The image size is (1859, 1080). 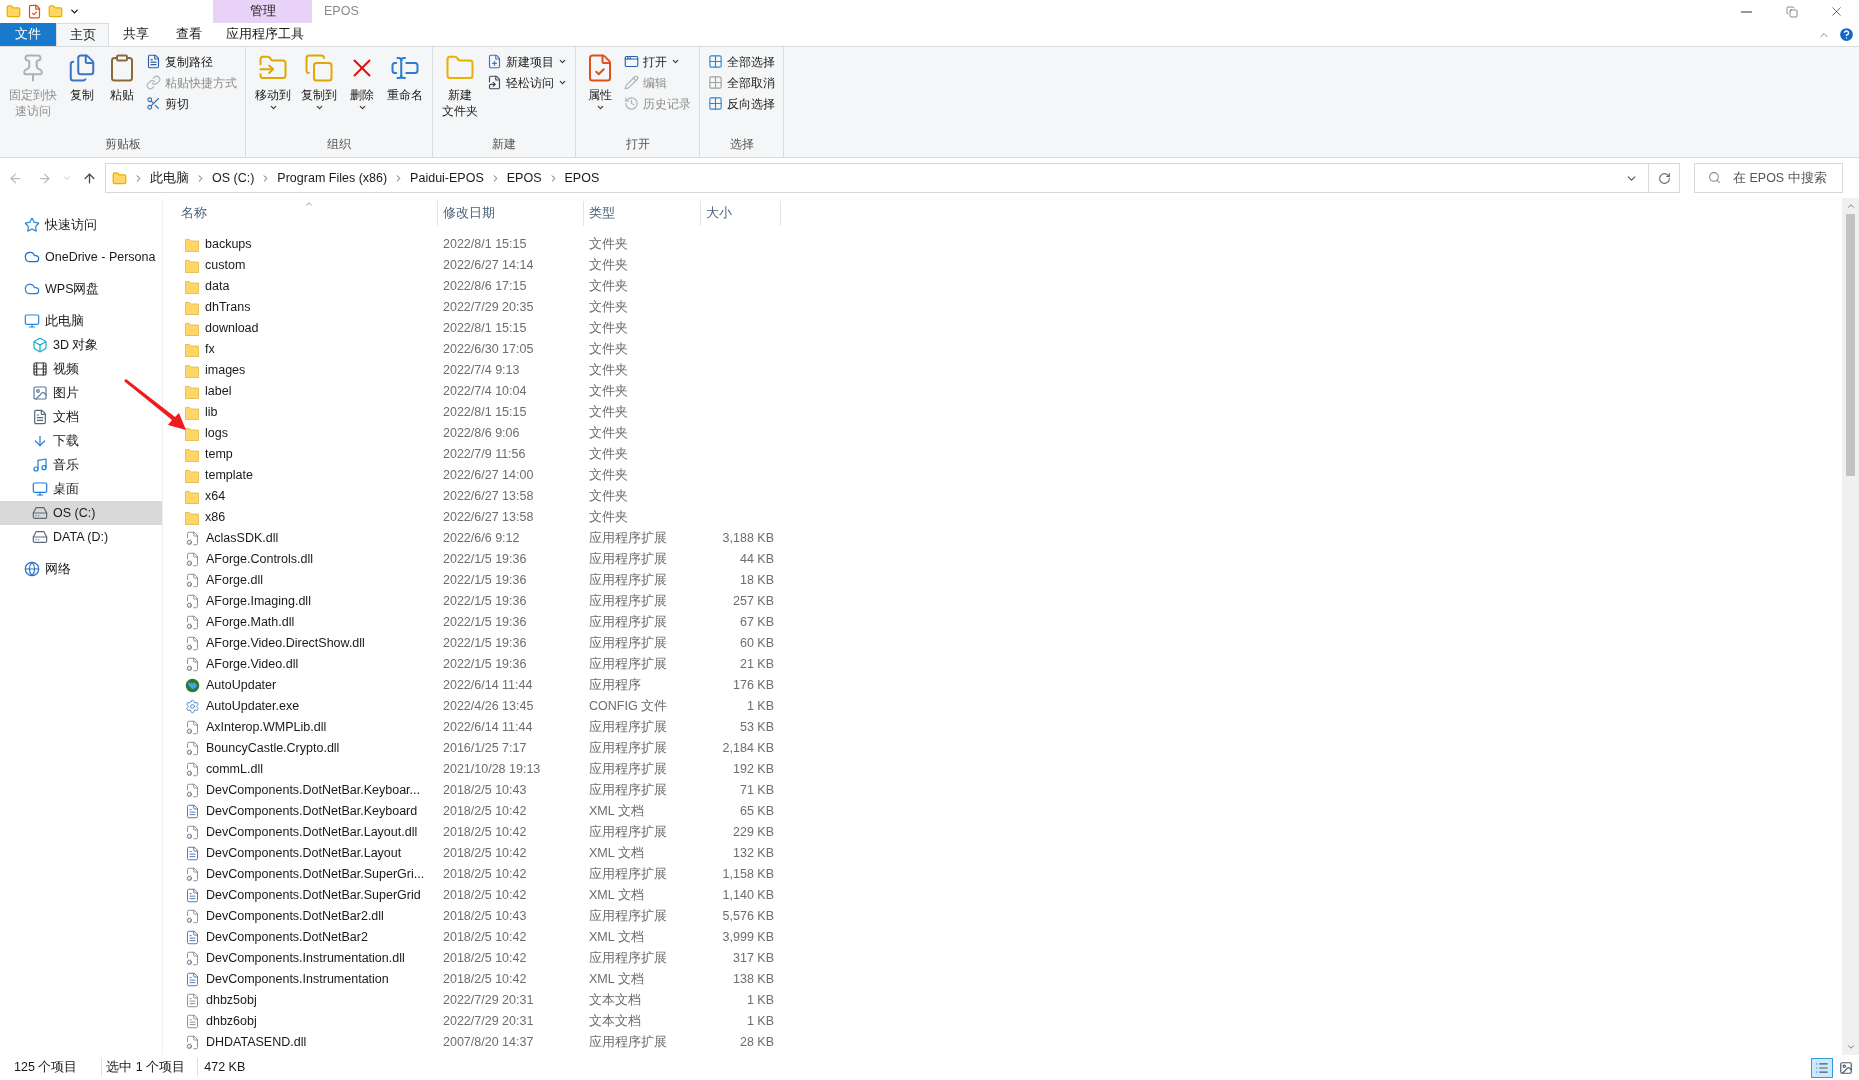 What do you see at coordinates (1011, 412) in the screenshot?
I see `file-row: lib 2022/8/1 15:15 文件夹` at bounding box center [1011, 412].